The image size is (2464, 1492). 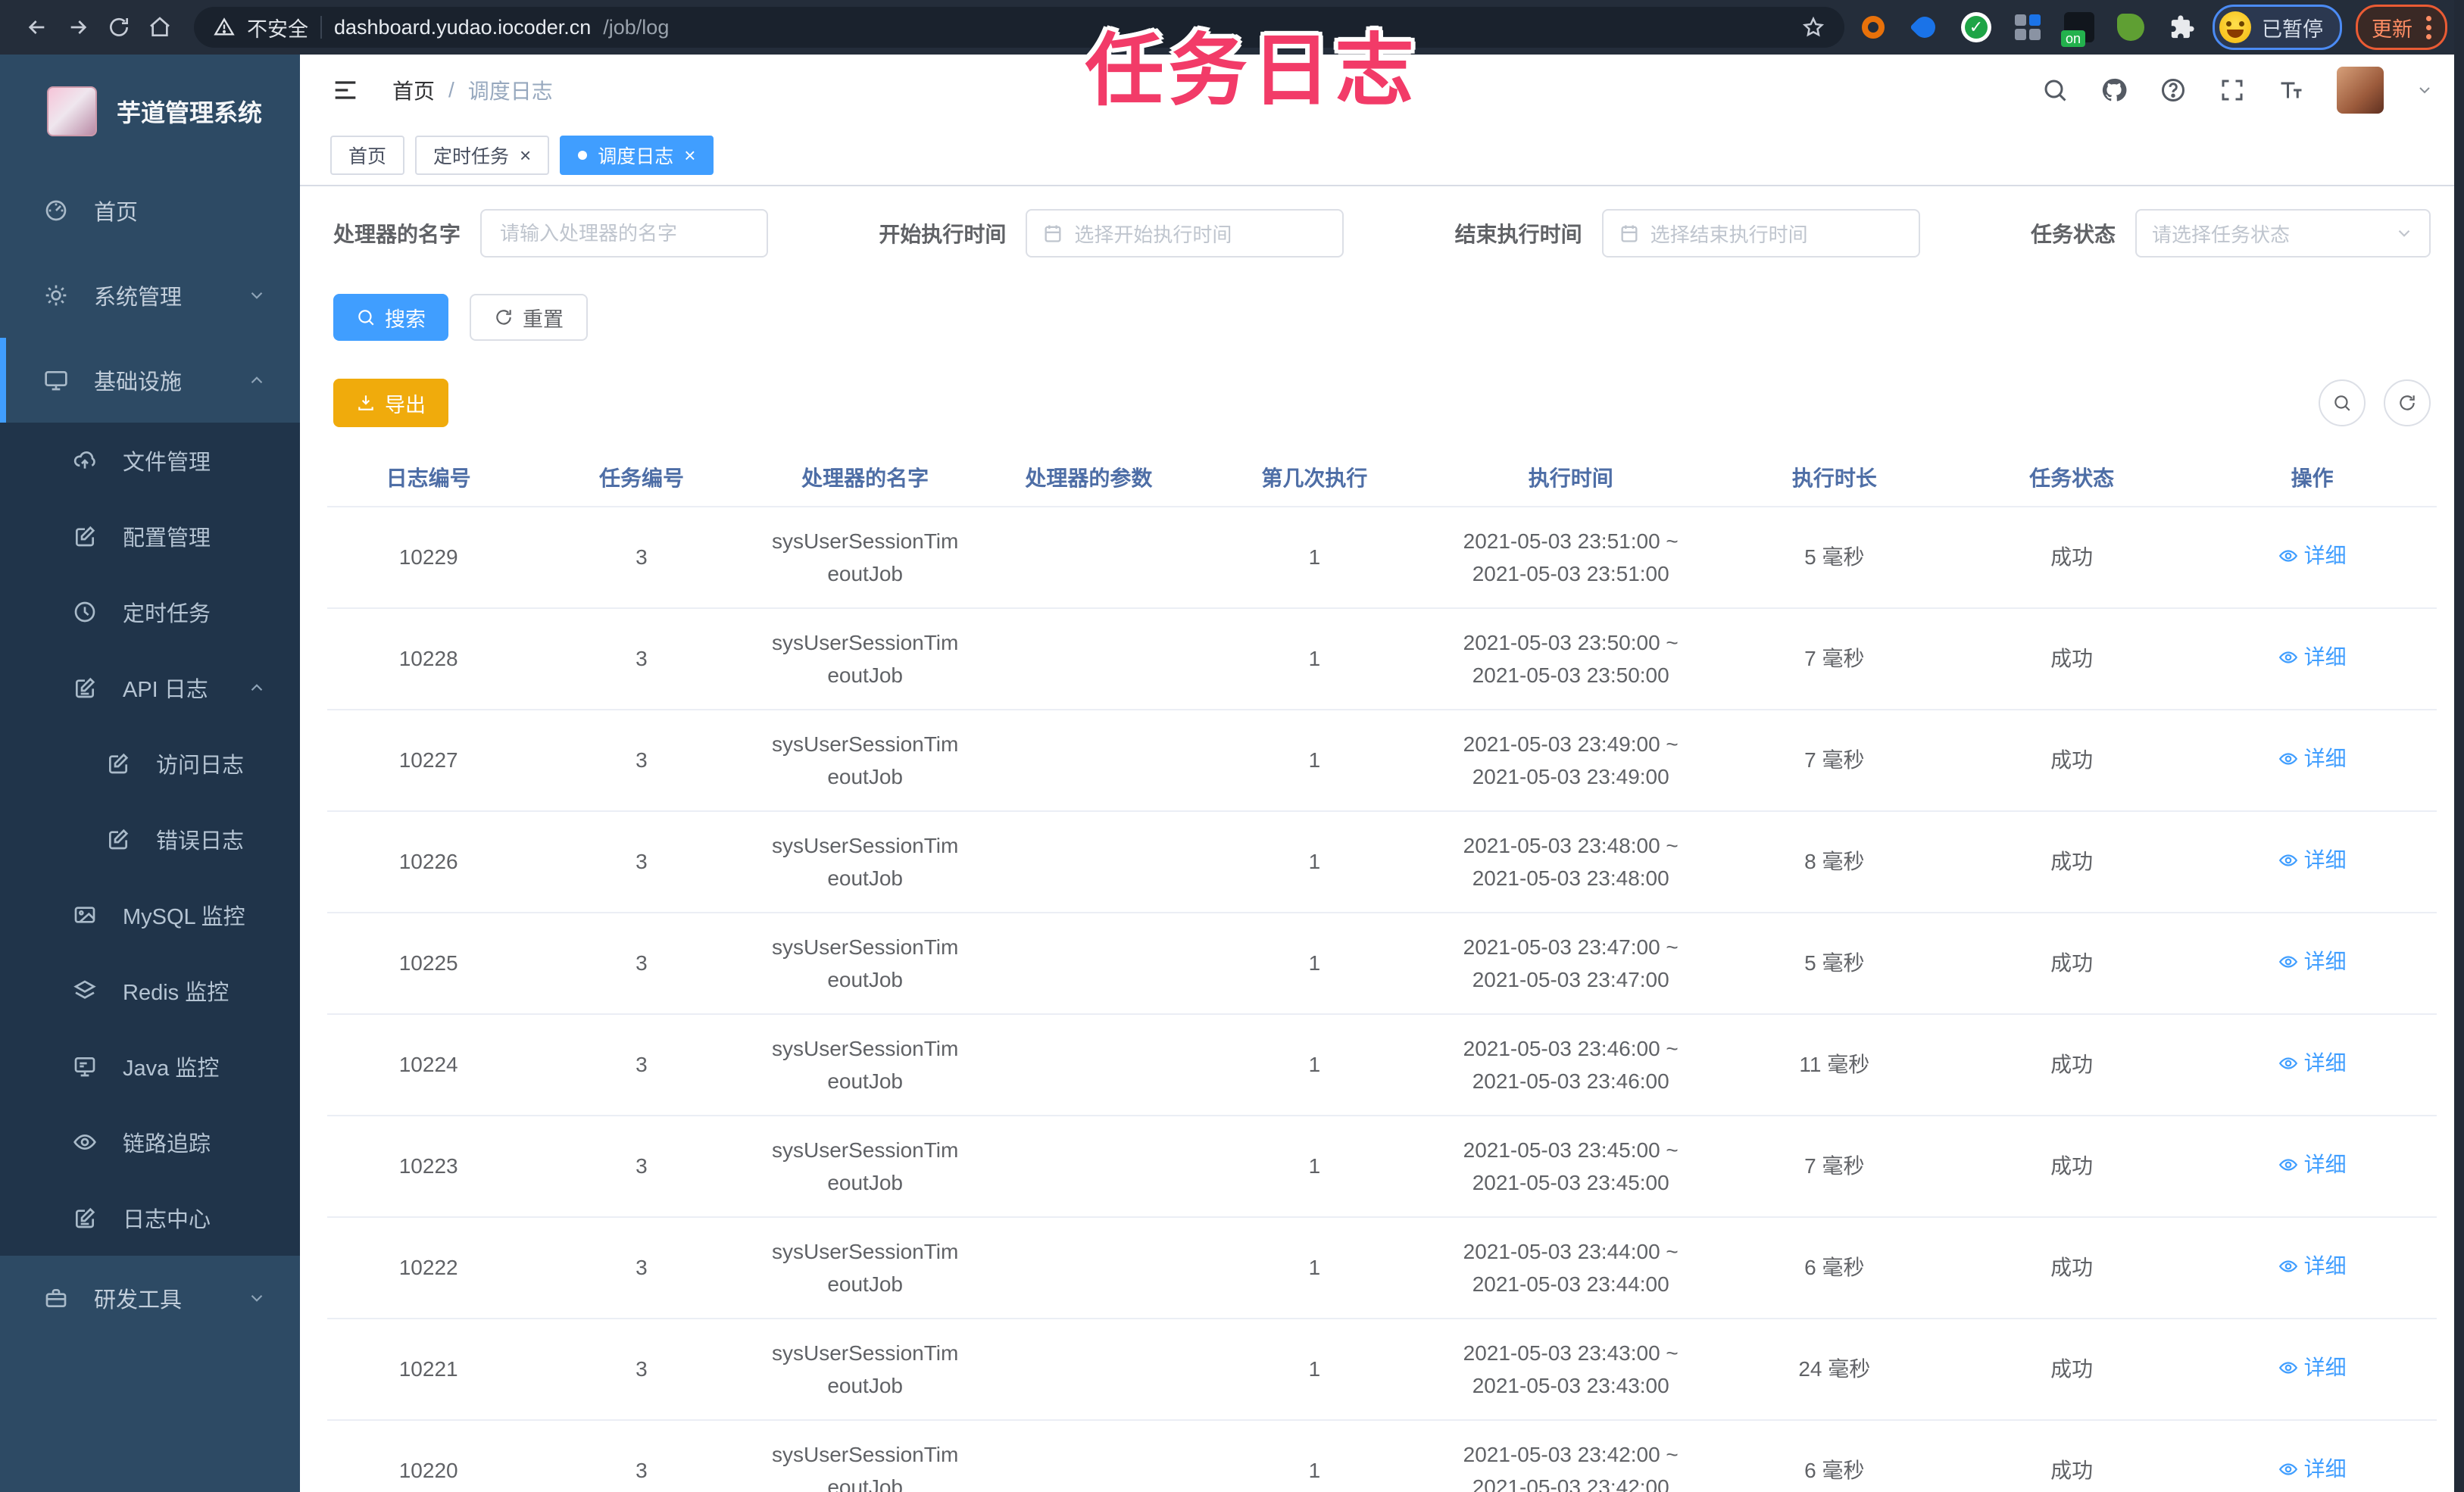 I want to click on tab-job-log: 调度日志 ×, so click(x=637, y=156).